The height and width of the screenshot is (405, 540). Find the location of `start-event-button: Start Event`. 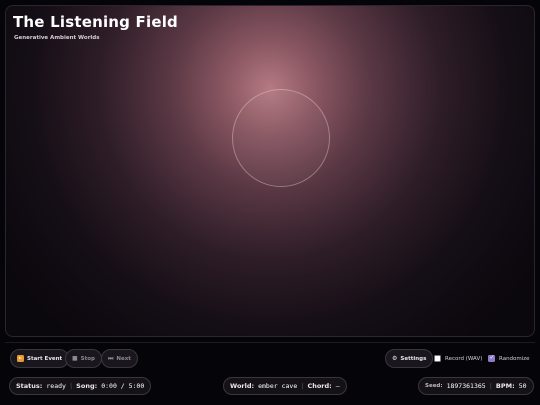

start-event-button: Start Event is located at coordinates (40, 358).